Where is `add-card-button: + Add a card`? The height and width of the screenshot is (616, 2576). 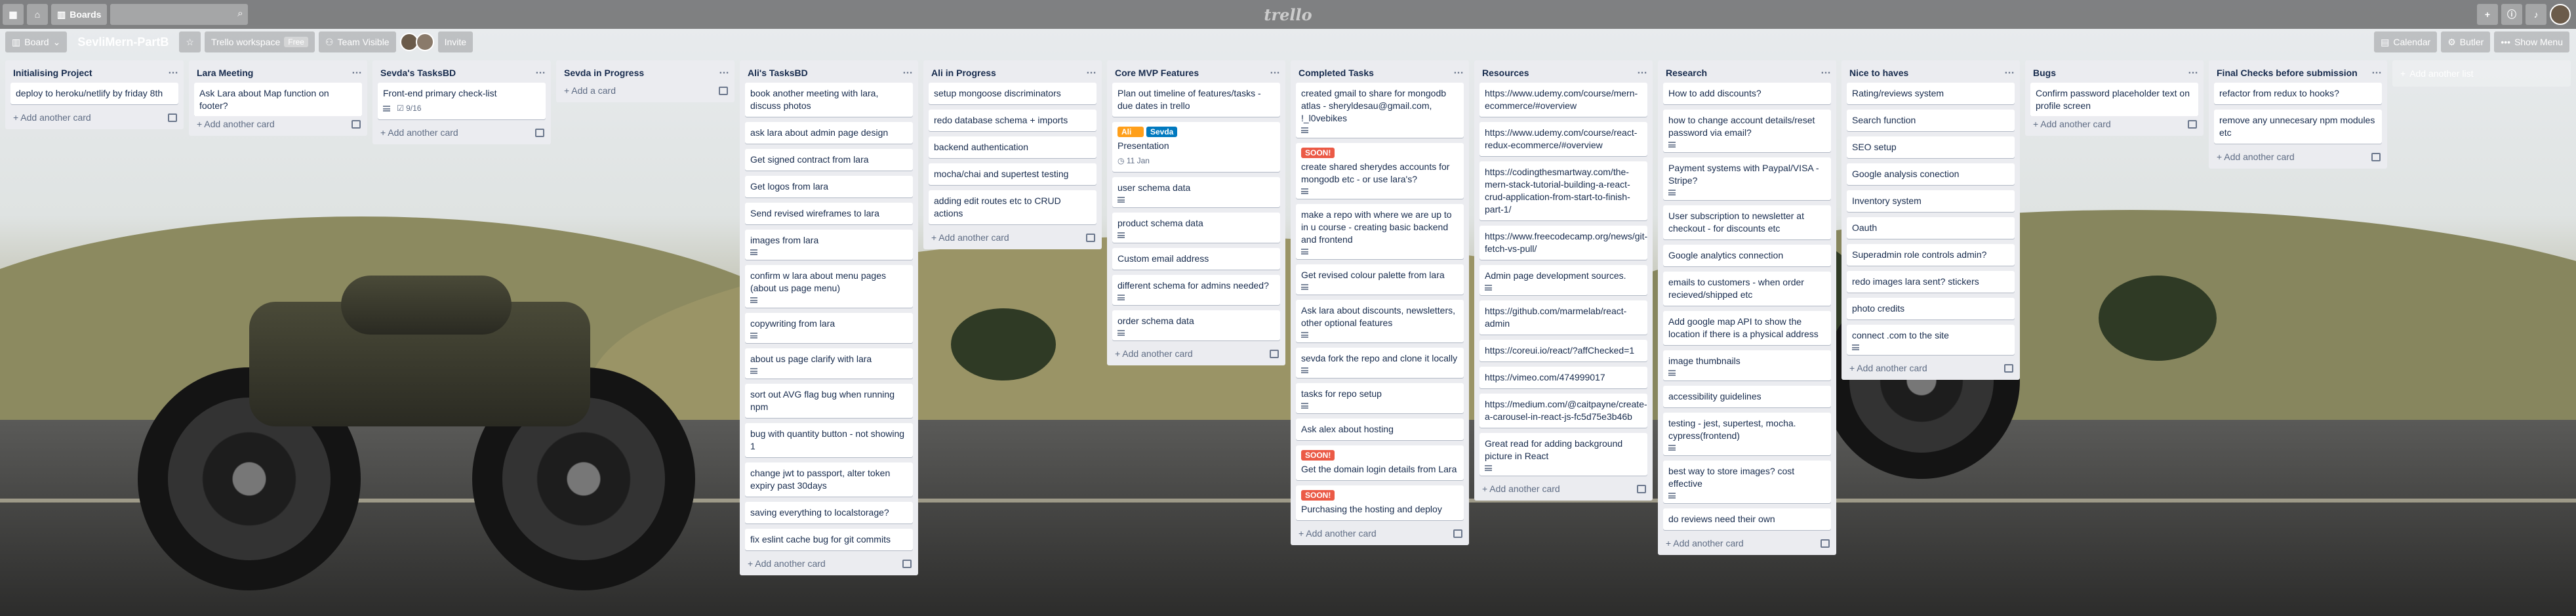 add-card-button: + Add a card is located at coordinates (590, 90).